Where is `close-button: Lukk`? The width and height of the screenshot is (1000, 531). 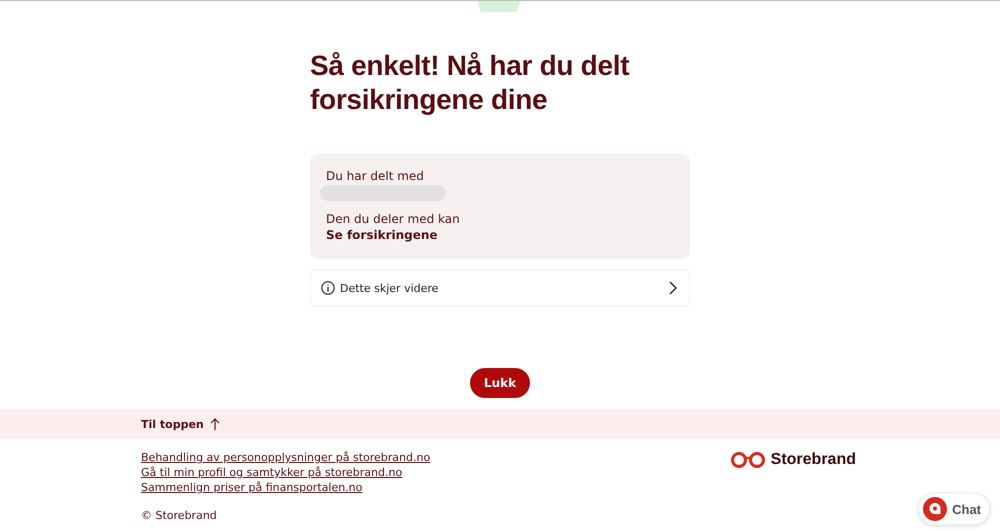
close-button: Lukk is located at coordinates (500, 383).